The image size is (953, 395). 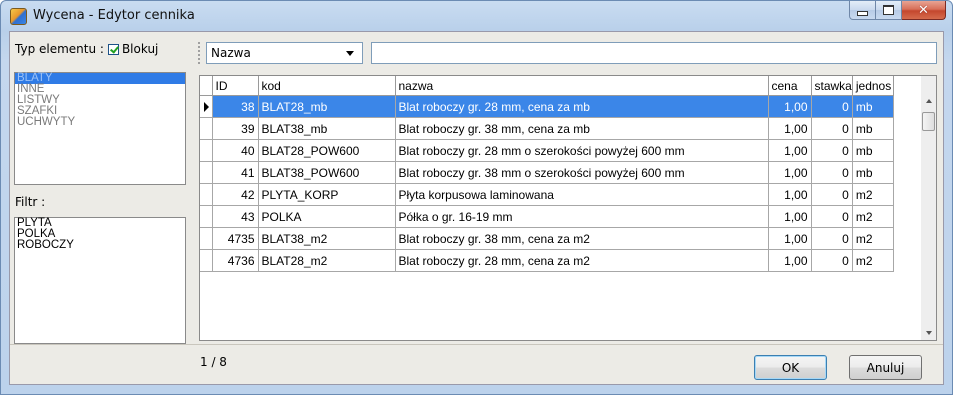 I want to click on app-icon, so click(x=18, y=16).